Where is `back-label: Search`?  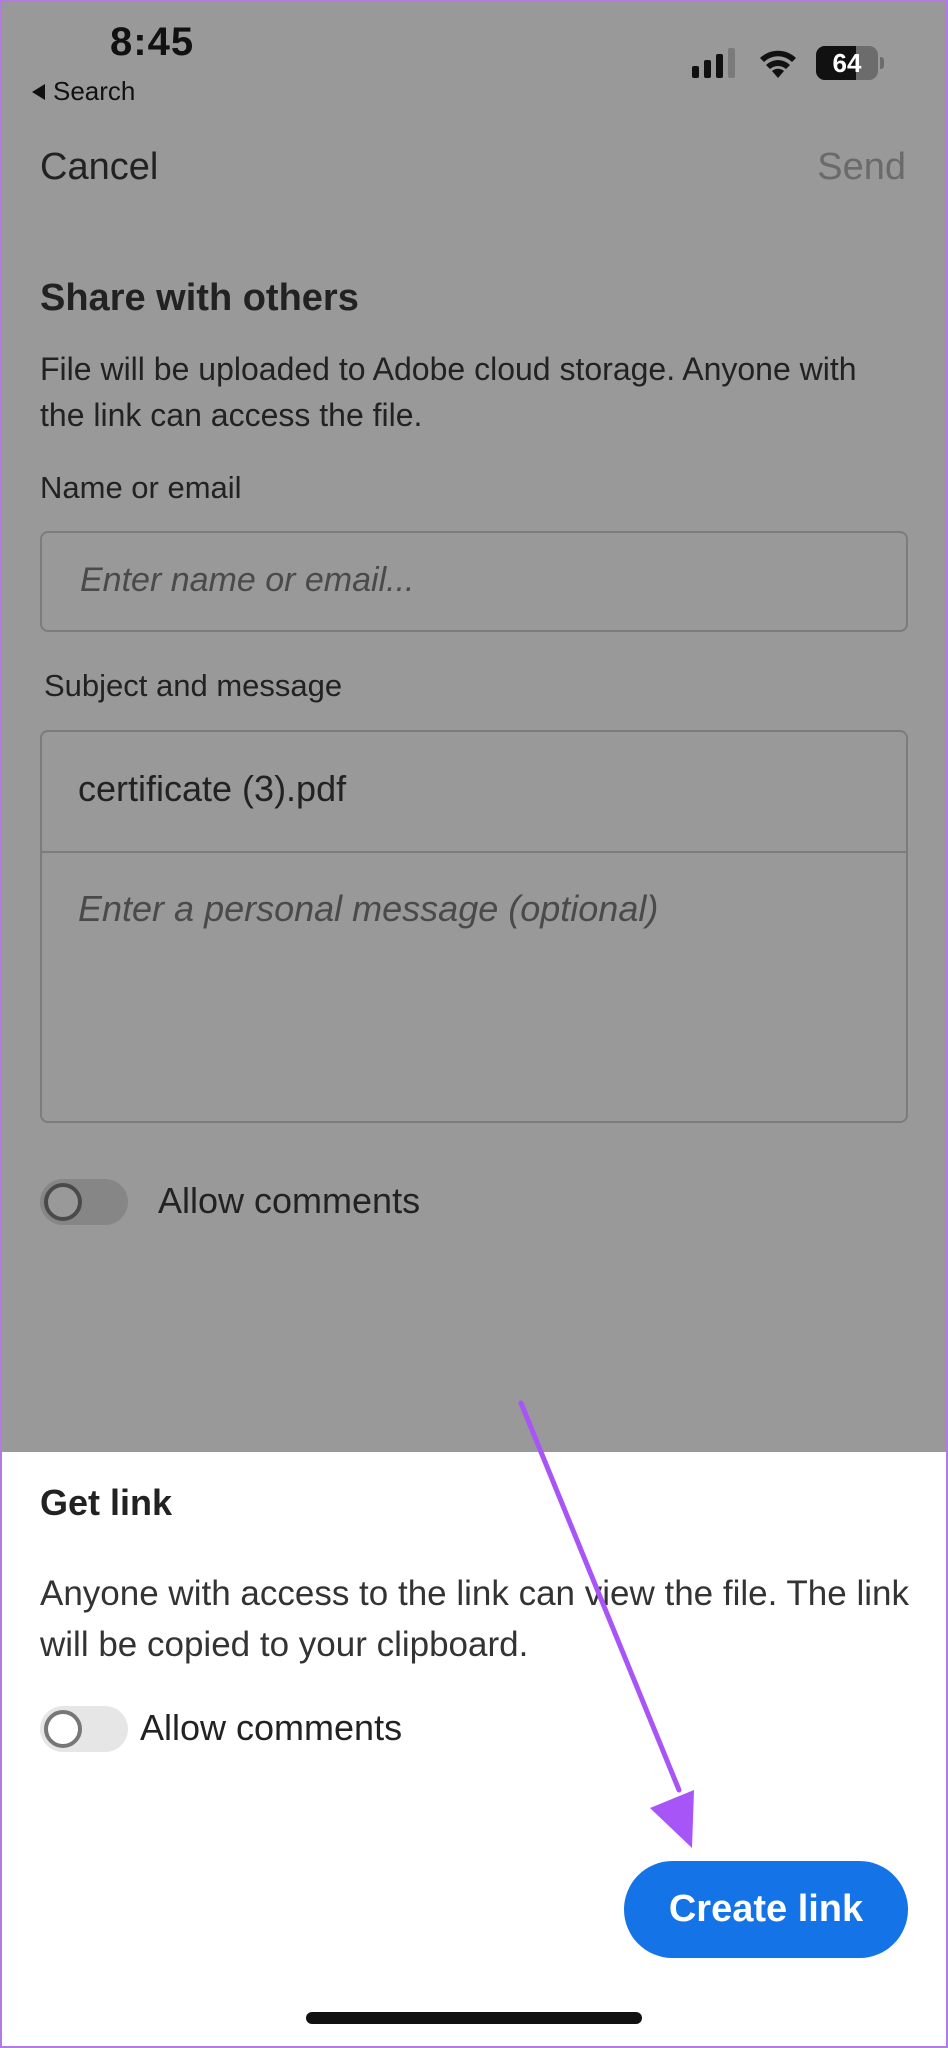 back-label: Search is located at coordinates (94, 91).